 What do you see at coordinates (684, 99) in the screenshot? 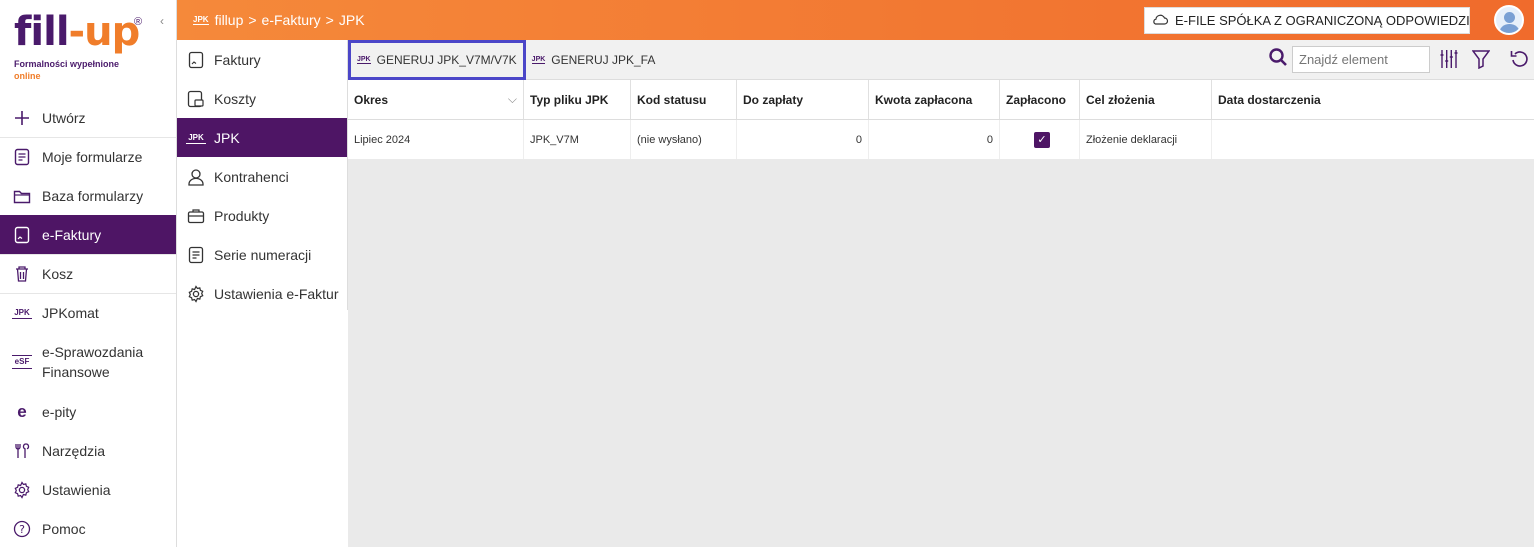
I see `column-header-kod: Kod statusu` at bounding box center [684, 99].